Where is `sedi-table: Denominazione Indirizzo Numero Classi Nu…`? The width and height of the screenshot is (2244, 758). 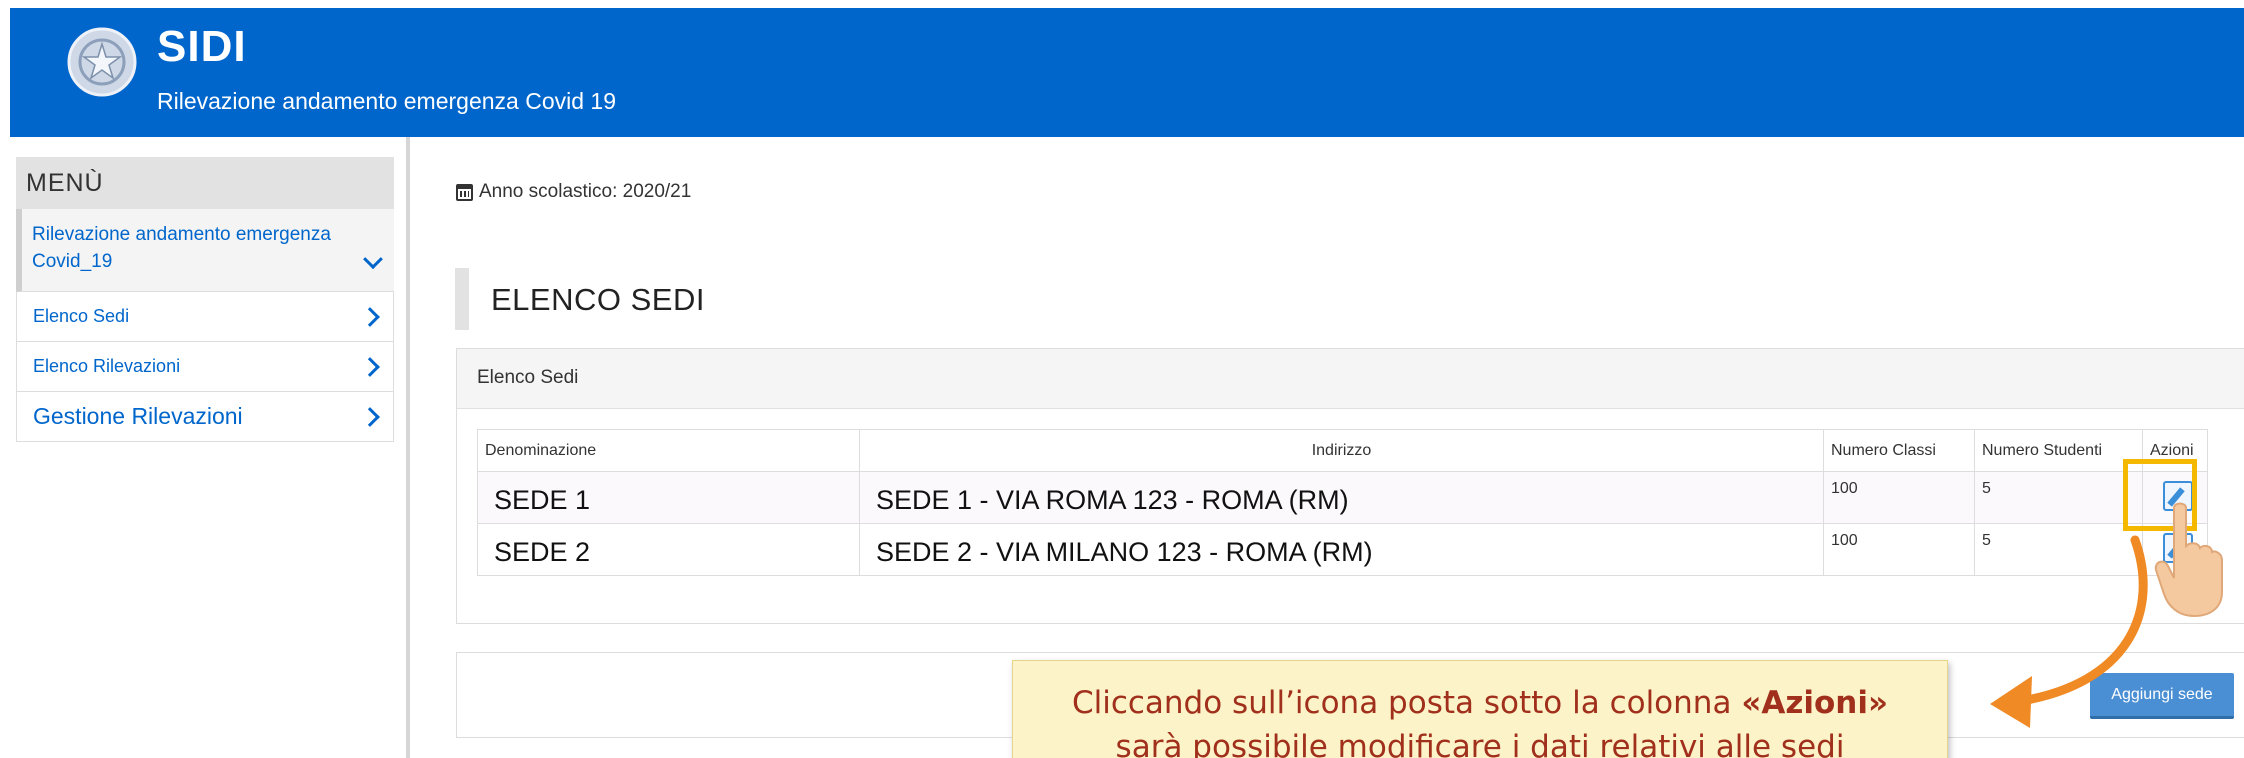
sedi-table: Denominazione Indirizzo Numero Classi Nu… is located at coordinates (1342, 502).